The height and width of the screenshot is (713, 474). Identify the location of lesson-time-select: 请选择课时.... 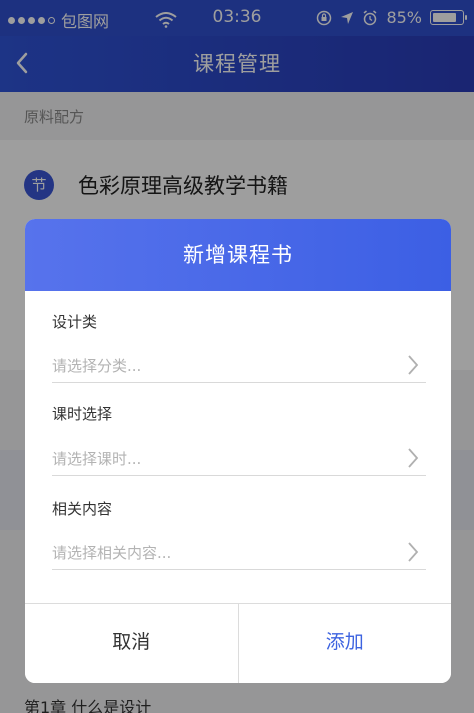
(239, 459).